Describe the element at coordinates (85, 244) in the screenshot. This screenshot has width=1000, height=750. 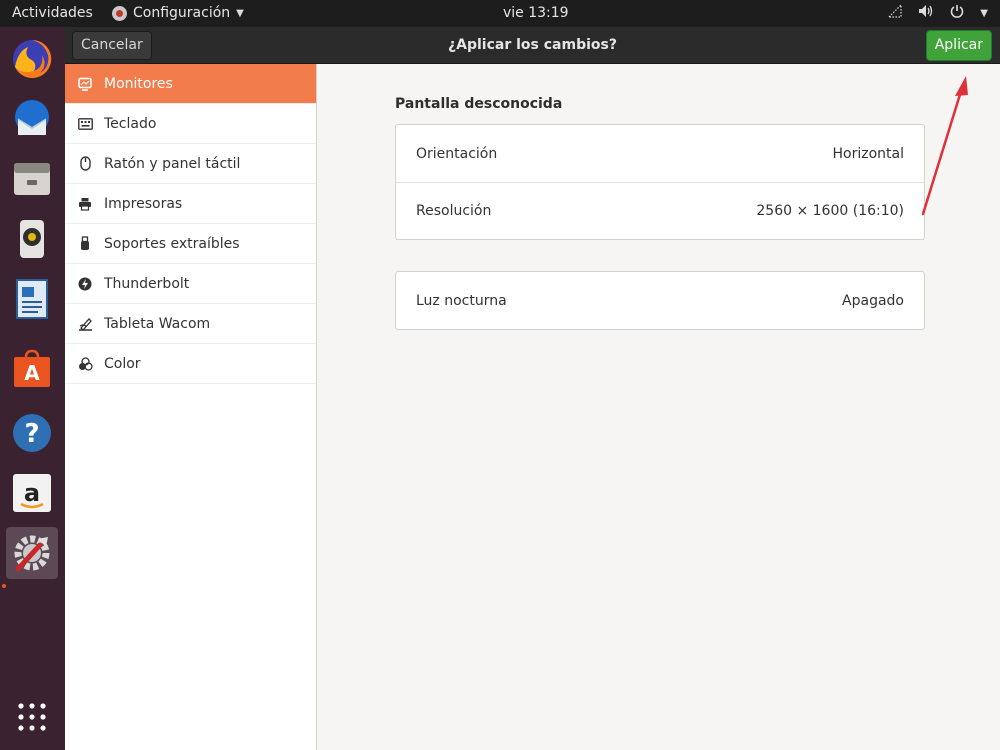
I see `removable-media-icon` at that location.